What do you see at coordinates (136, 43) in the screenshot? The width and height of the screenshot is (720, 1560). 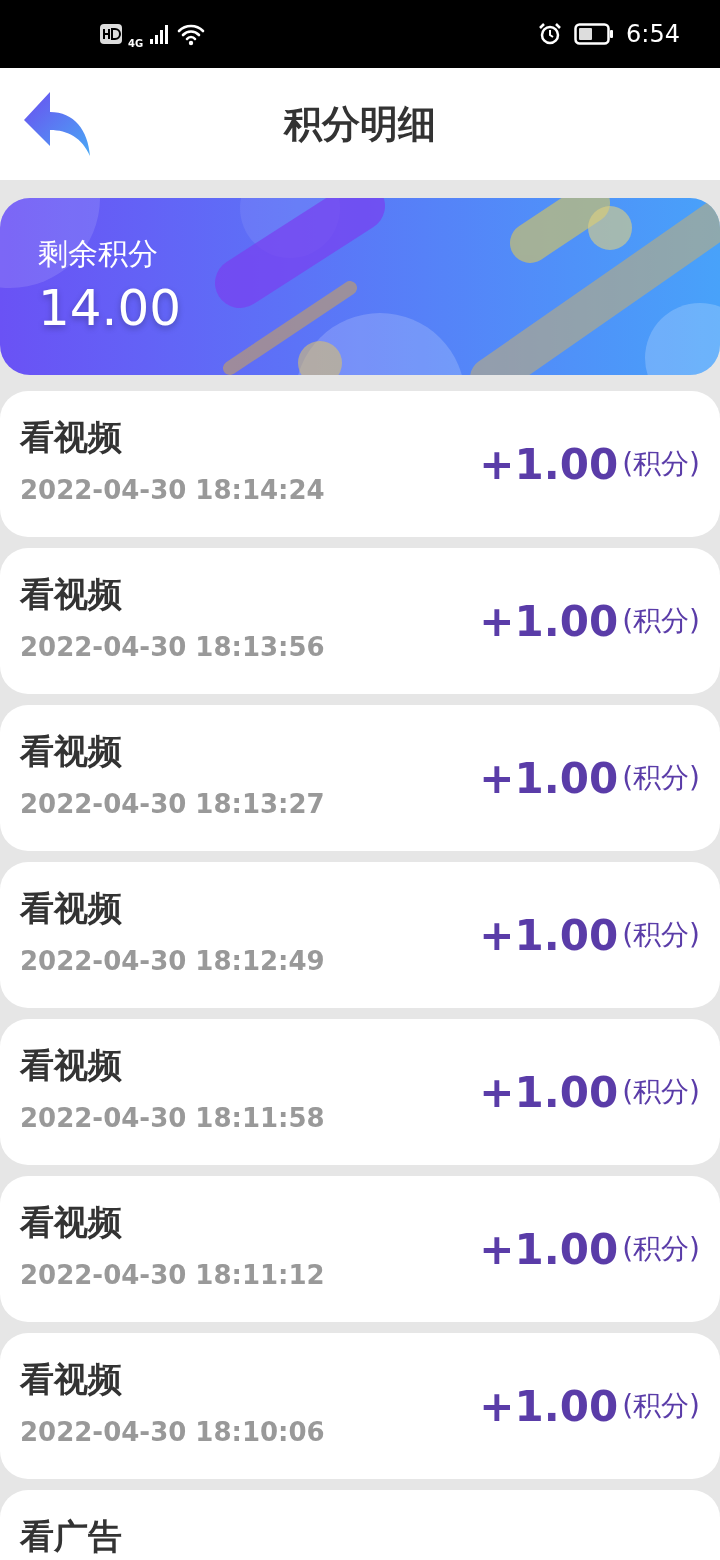 I see `network-type: 4G` at bounding box center [136, 43].